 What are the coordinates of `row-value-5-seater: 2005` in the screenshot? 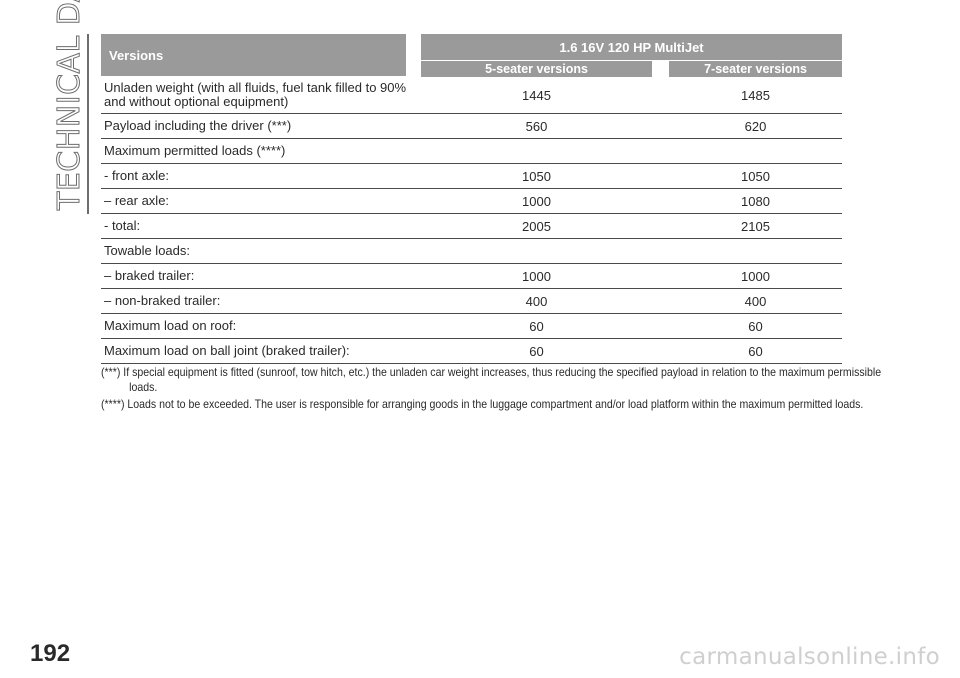 It's located at (536, 226).